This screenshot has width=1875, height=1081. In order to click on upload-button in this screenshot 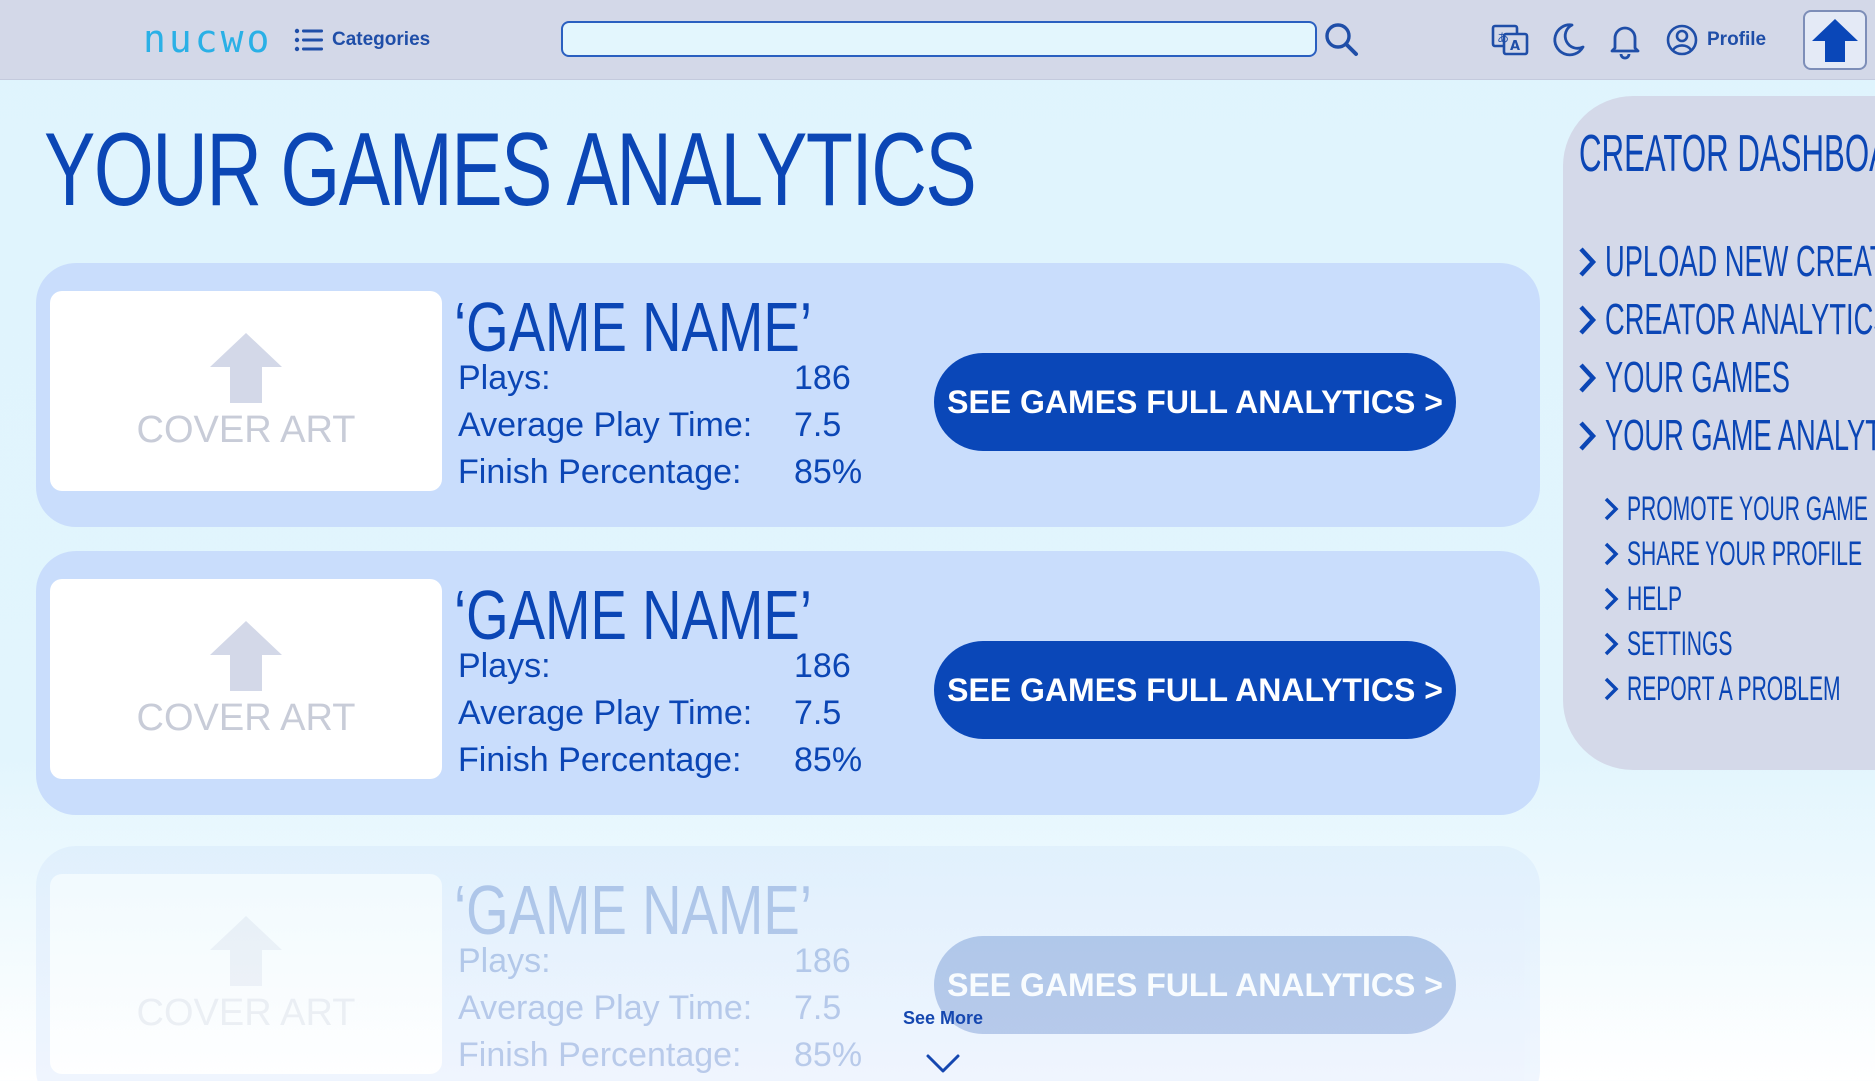, I will do `click(1835, 40)`.